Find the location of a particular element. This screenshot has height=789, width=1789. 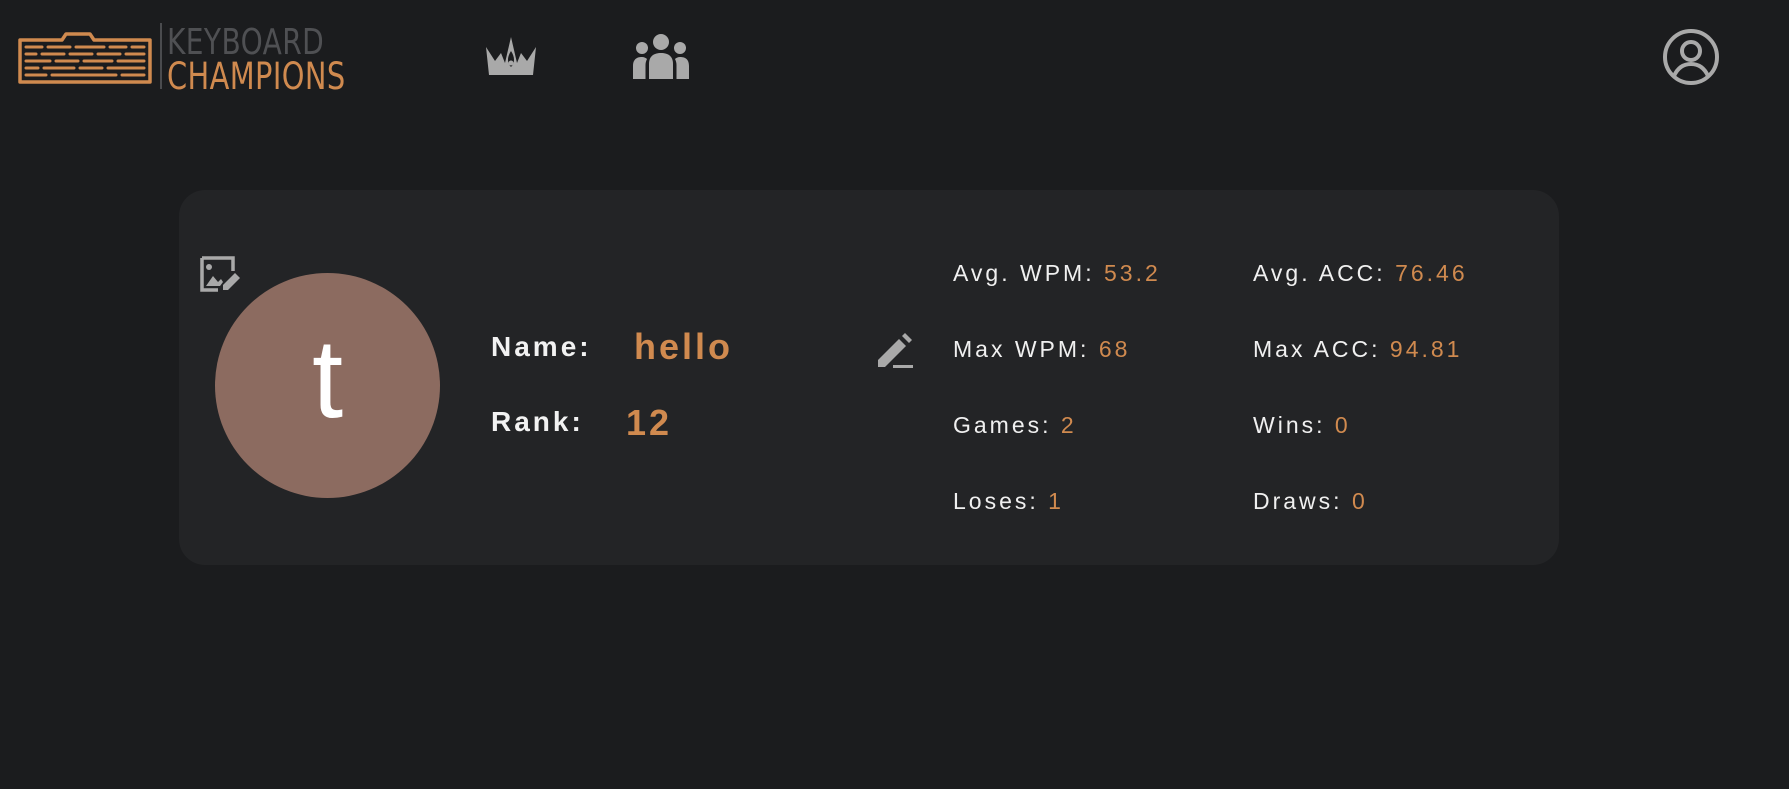

crown-icon is located at coordinates (511, 56).